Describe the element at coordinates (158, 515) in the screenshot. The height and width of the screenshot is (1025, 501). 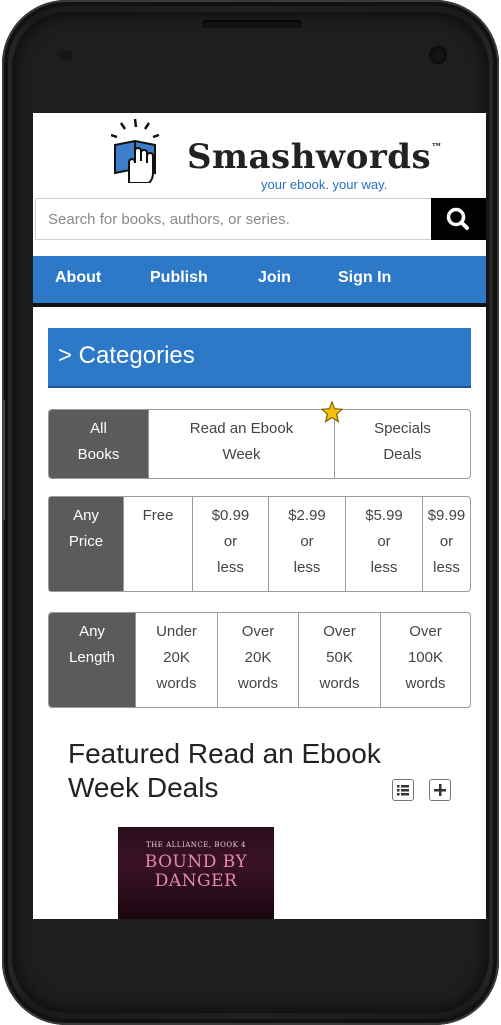
I see `filter-line: Free` at that location.